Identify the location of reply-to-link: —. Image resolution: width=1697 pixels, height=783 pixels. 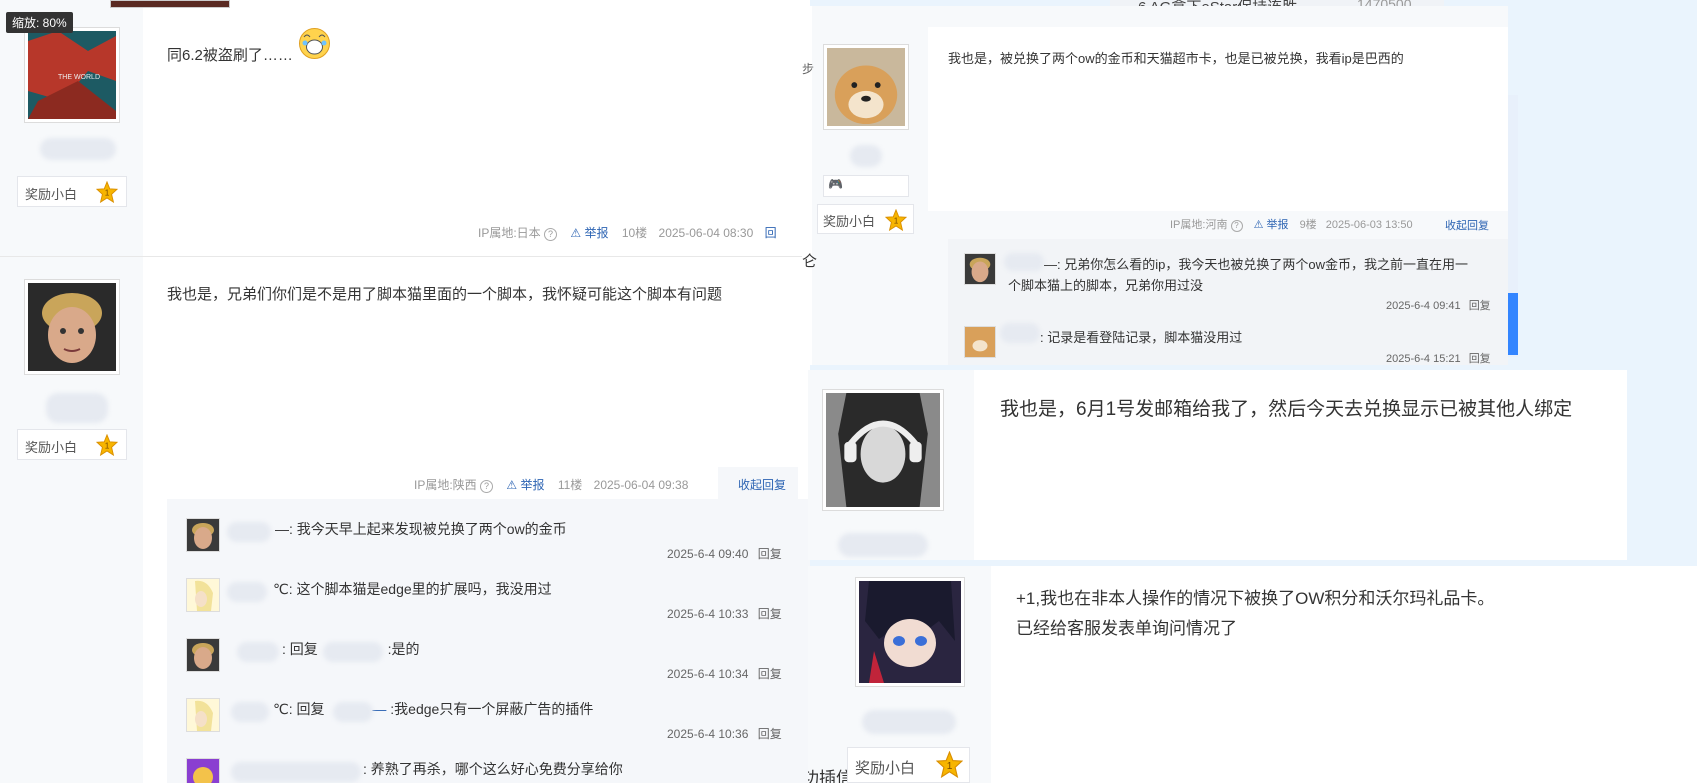
(379, 709).